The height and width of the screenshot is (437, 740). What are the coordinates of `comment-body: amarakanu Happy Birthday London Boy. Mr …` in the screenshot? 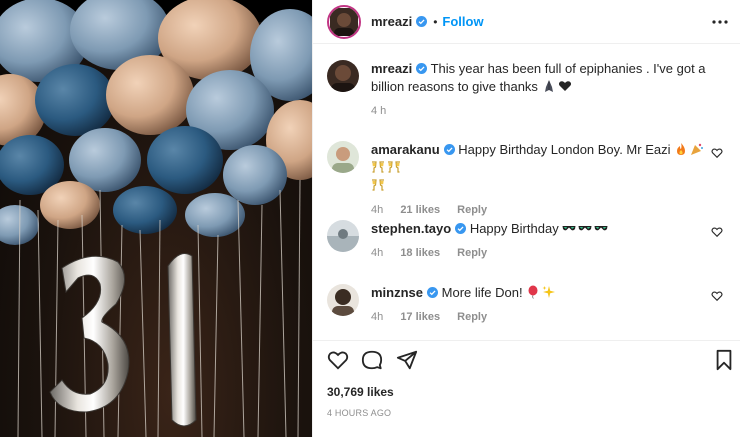 It's located at (541, 180).